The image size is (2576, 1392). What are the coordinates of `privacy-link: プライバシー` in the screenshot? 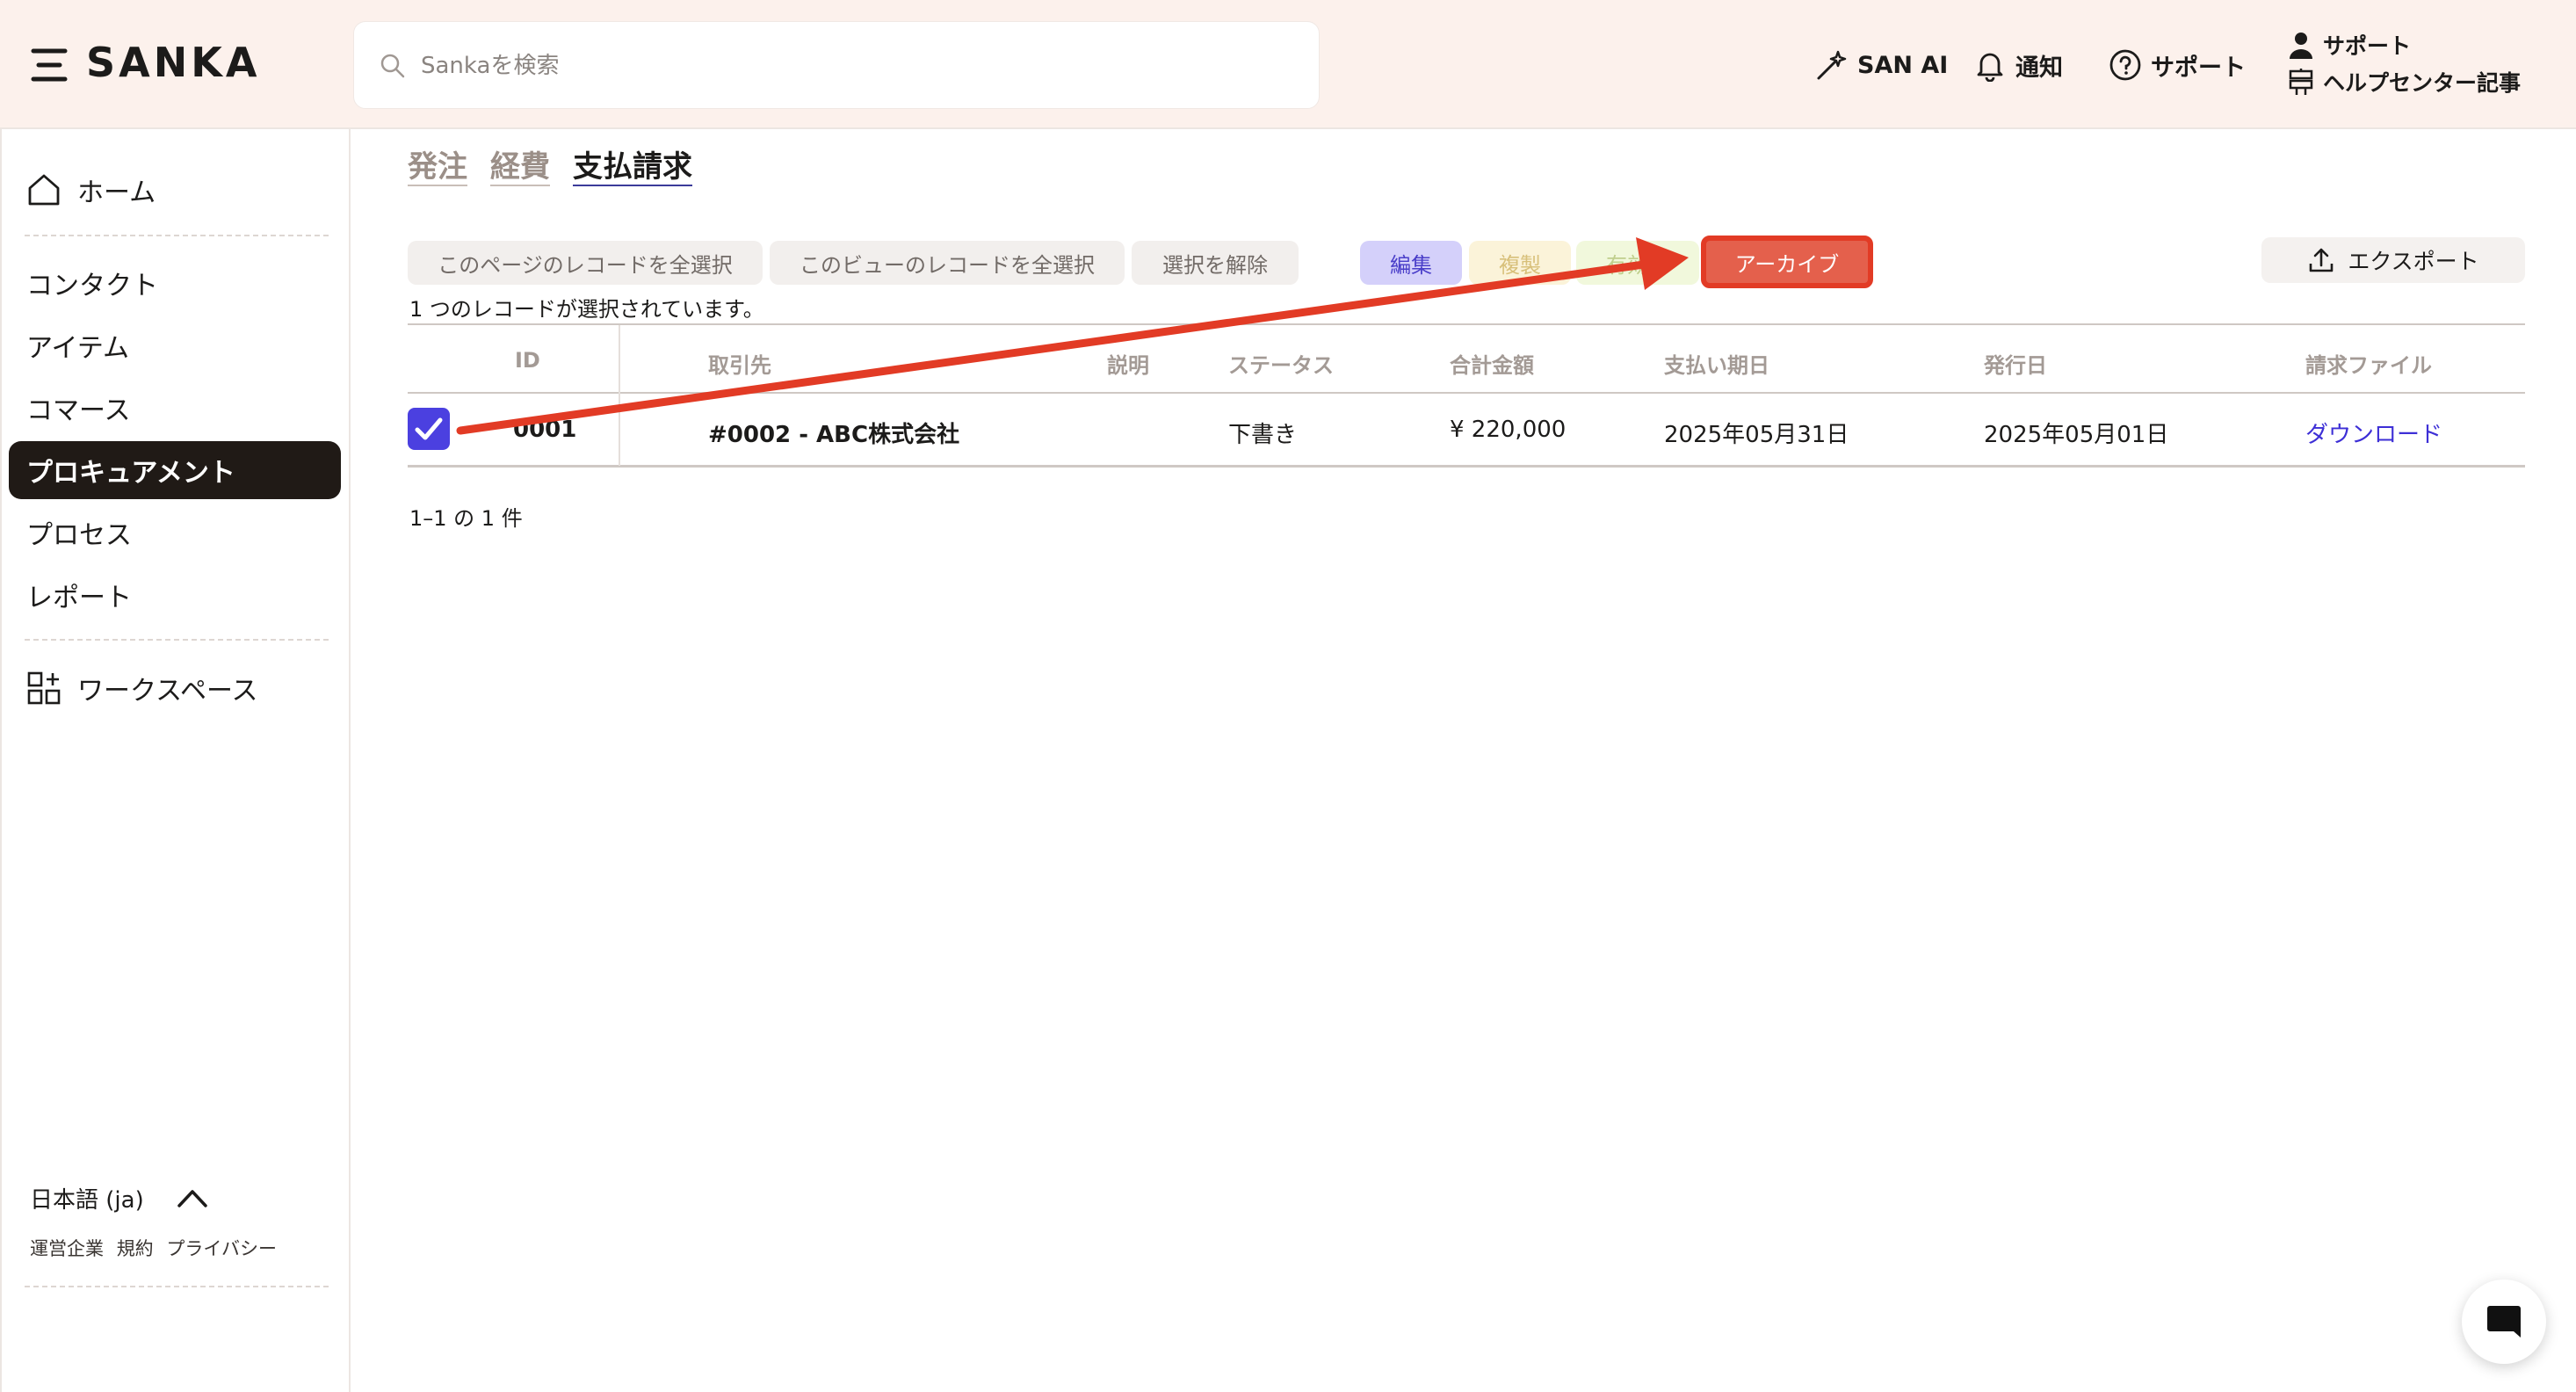 It's located at (221, 1248).